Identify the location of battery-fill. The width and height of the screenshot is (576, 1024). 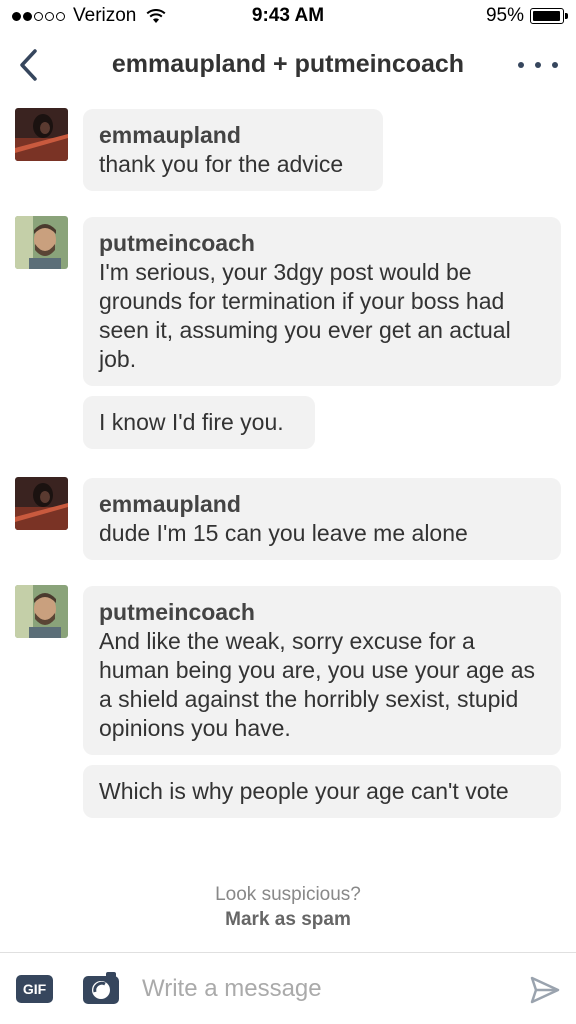
(546, 16).